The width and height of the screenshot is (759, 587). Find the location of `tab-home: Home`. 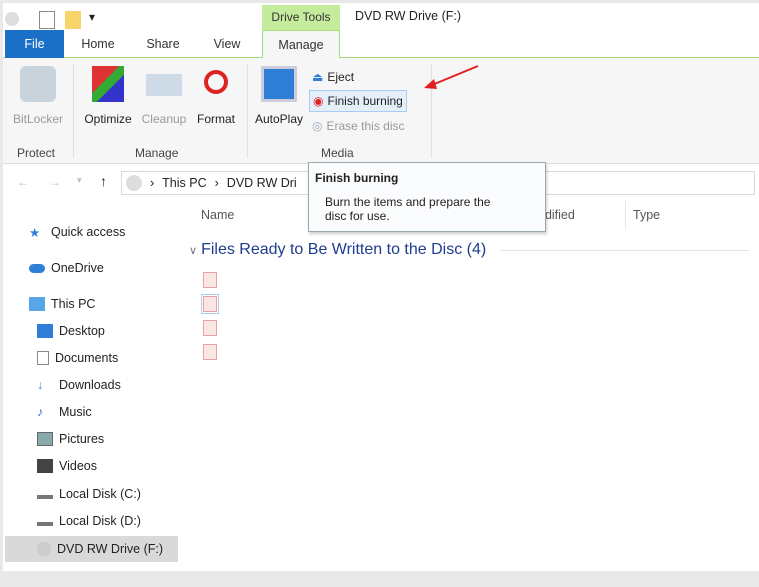

tab-home: Home is located at coordinates (98, 44).